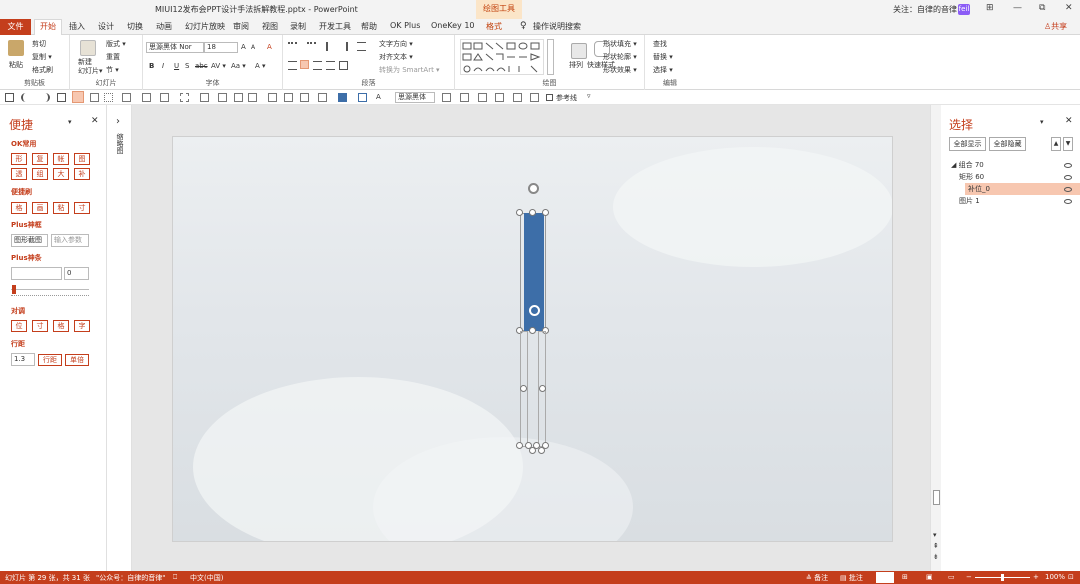  Describe the element at coordinates (76, 273) in the screenshot. I see `bar-value-input: 0` at that location.